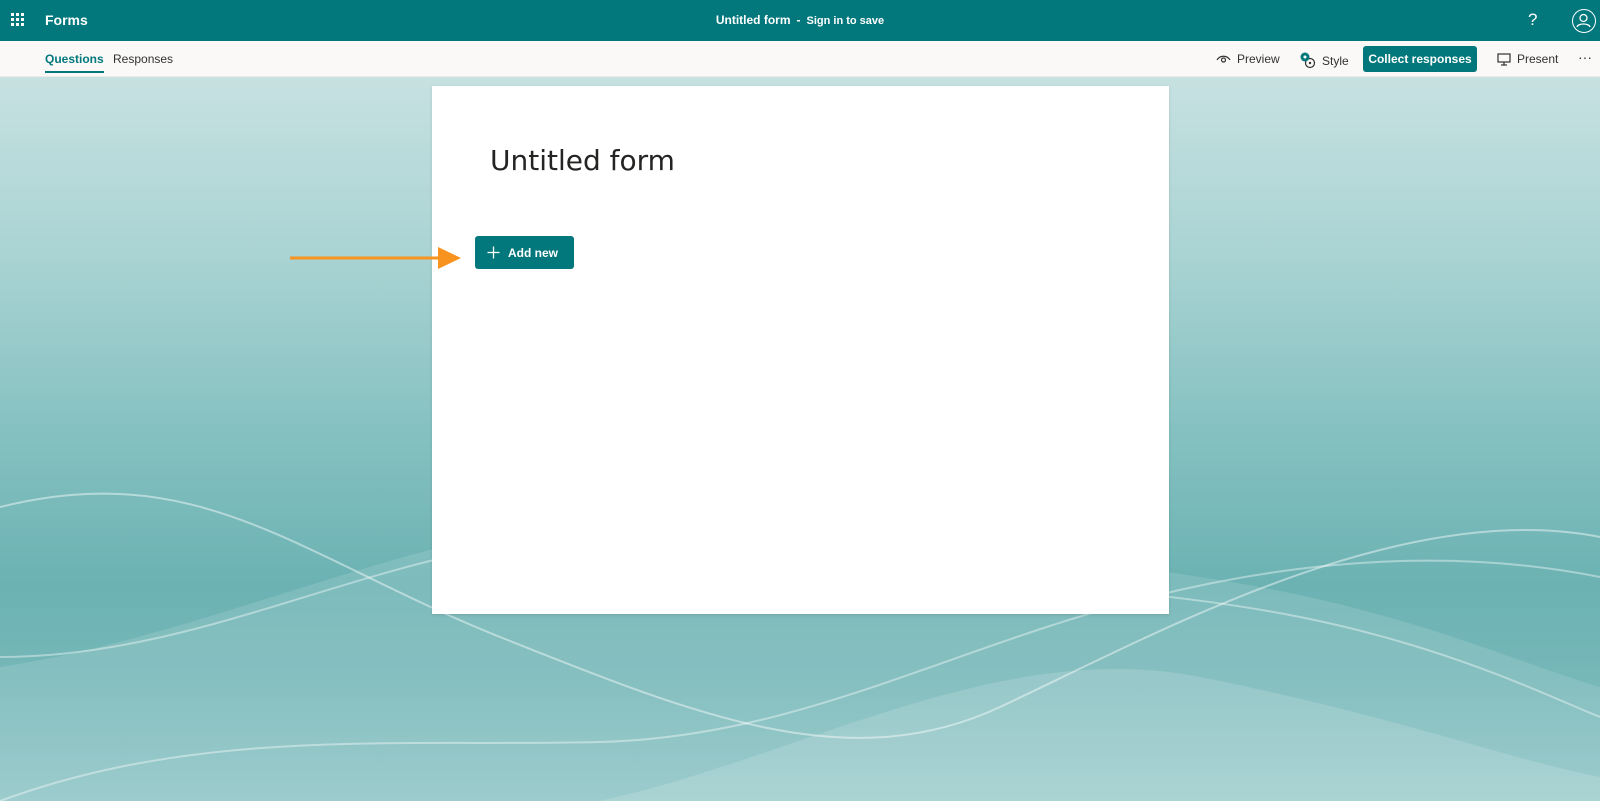 The height and width of the screenshot is (801, 1600). I want to click on sign-in-link: Sign in to save, so click(846, 21).